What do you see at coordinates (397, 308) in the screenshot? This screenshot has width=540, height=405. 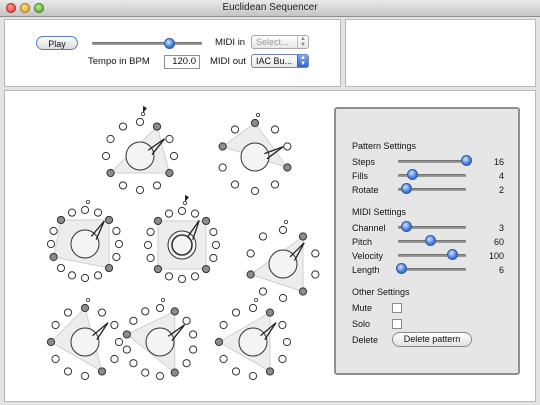 I see `mute-checkbox` at bounding box center [397, 308].